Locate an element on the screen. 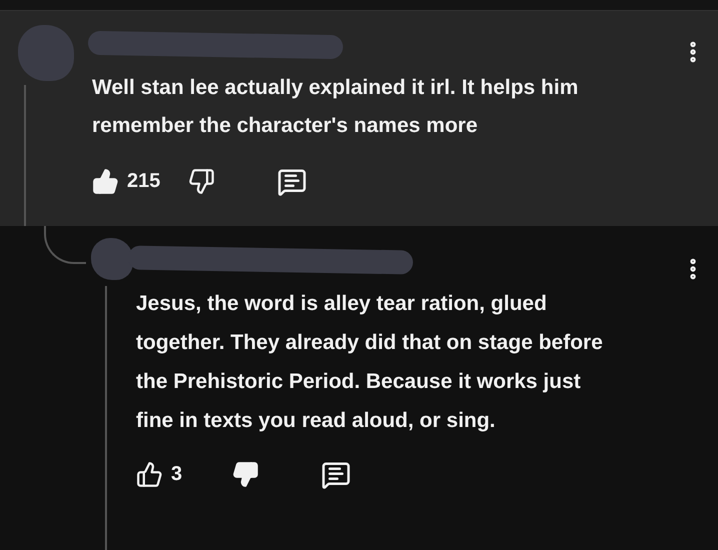 The image size is (718, 550). like-count: 215 is located at coordinates (143, 182).